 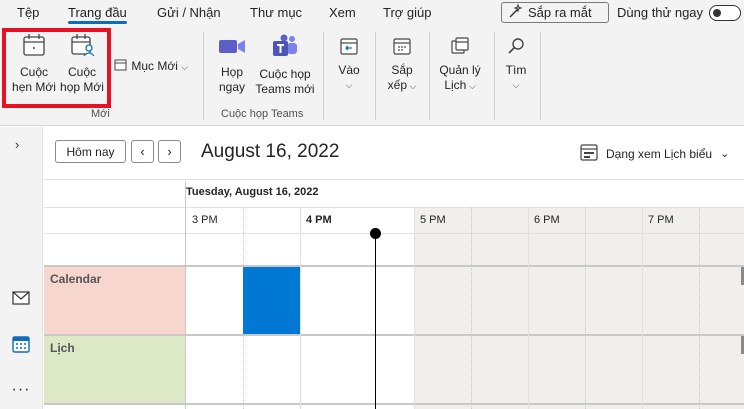 I want to click on find-button: Tìm ⌵, so click(x=516, y=64).